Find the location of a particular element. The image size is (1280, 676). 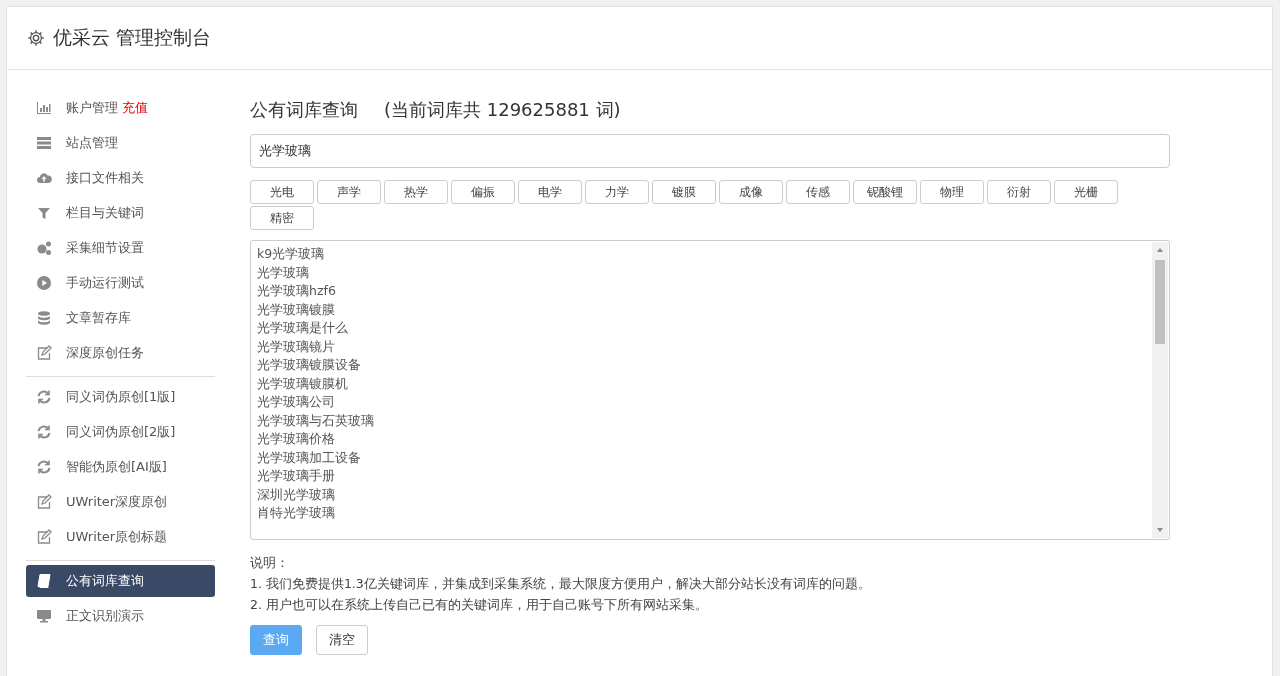

cloud-upload-icon is located at coordinates (44, 178).